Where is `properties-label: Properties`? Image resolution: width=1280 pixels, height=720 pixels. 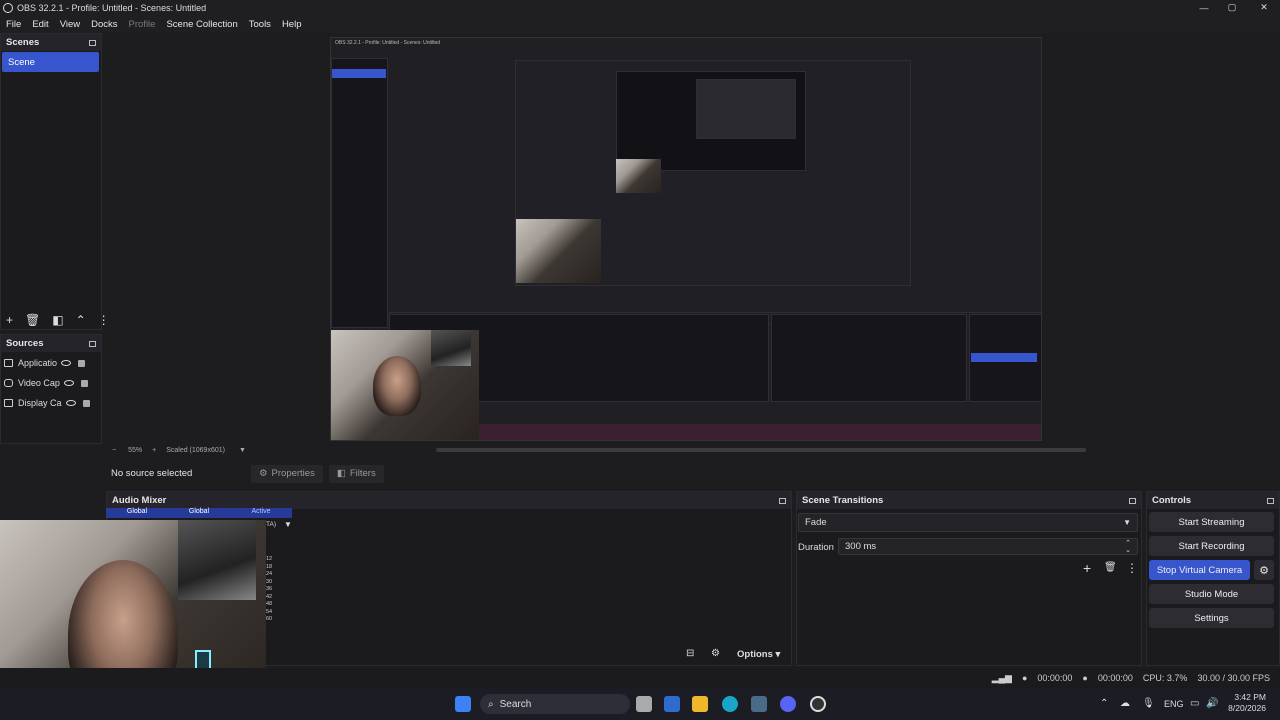
properties-label: Properties is located at coordinates (293, 473).